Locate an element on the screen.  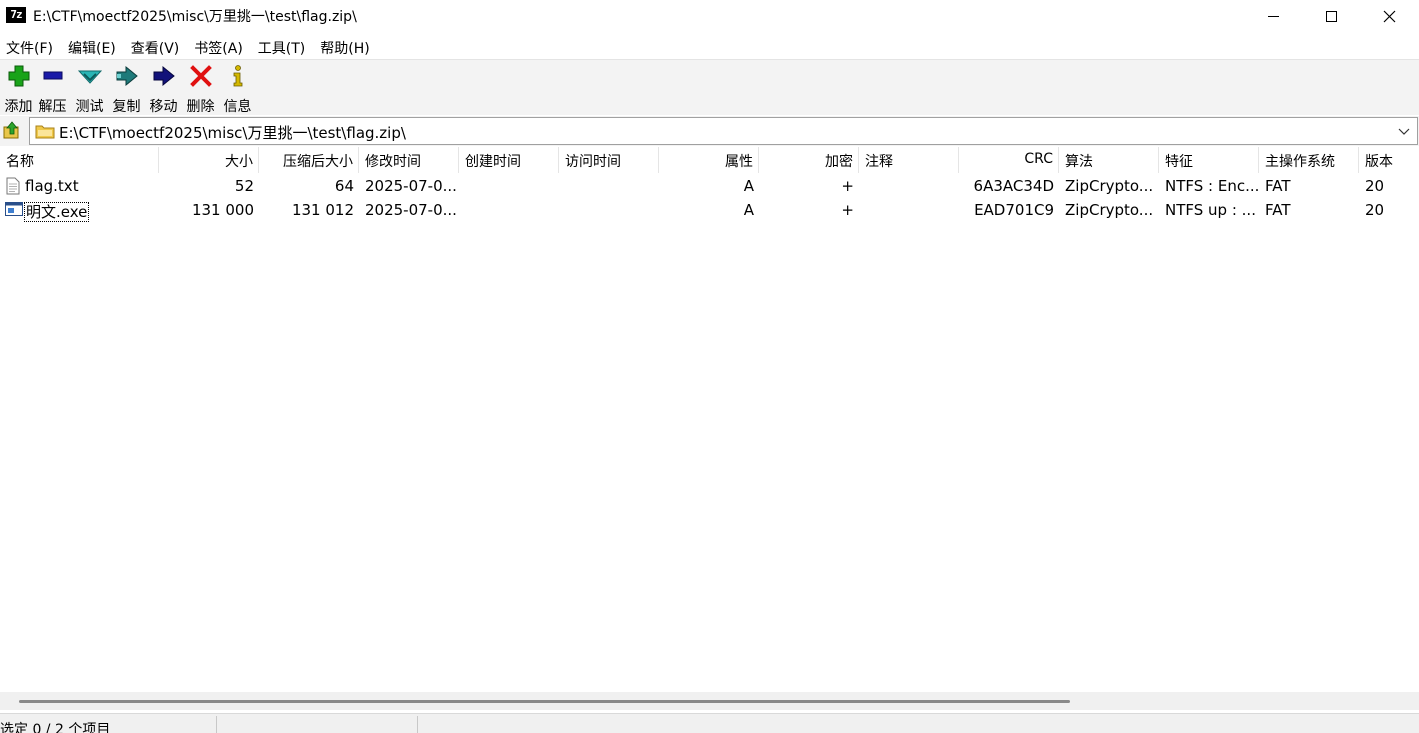
selection-status: 选定 0 / 2 个项目 is located at coordinates (55, 727).